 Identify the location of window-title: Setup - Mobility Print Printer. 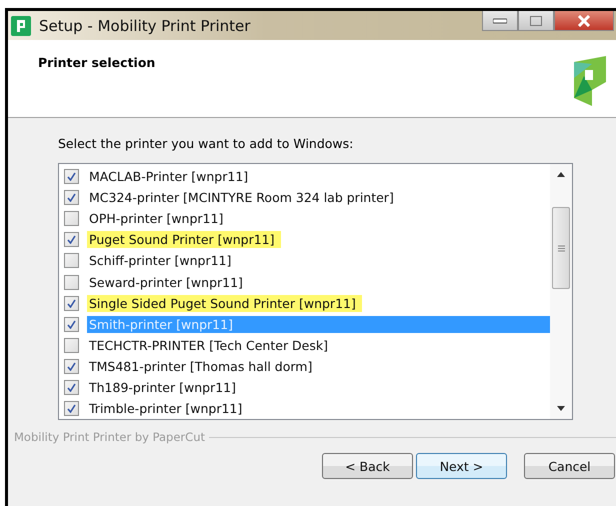
(145, 25).